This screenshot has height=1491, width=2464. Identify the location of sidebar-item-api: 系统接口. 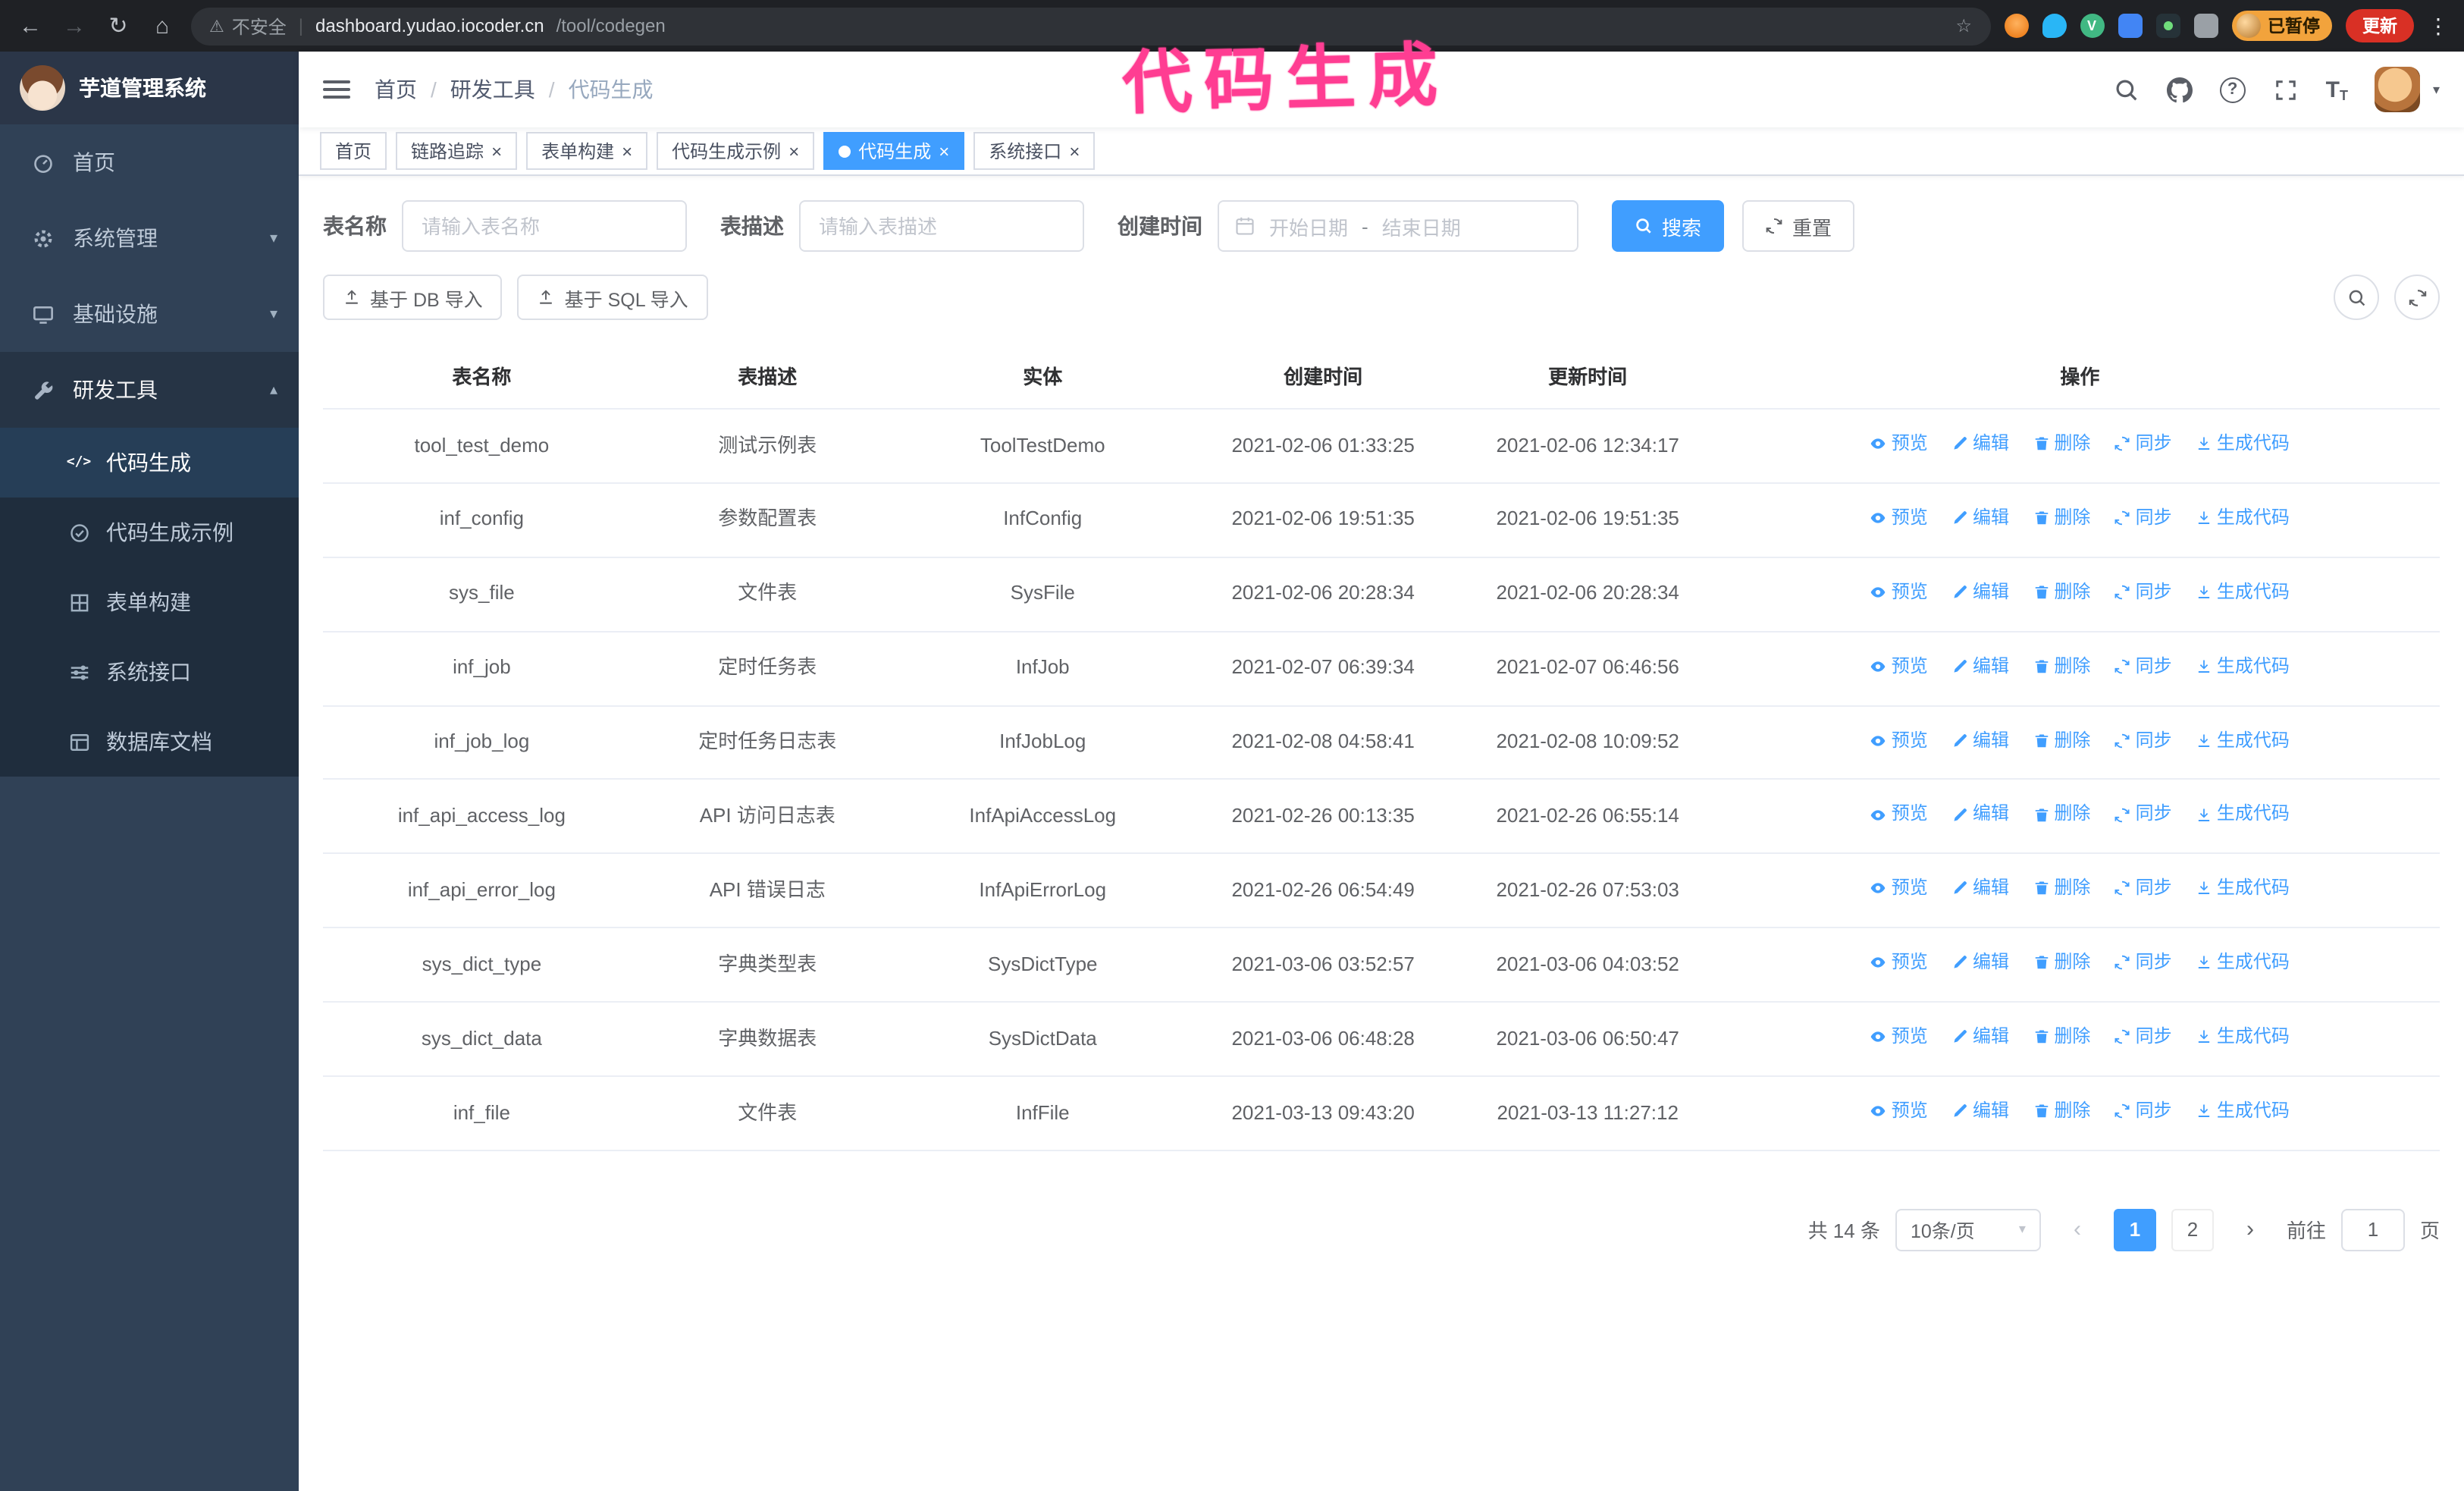
(150, 672).